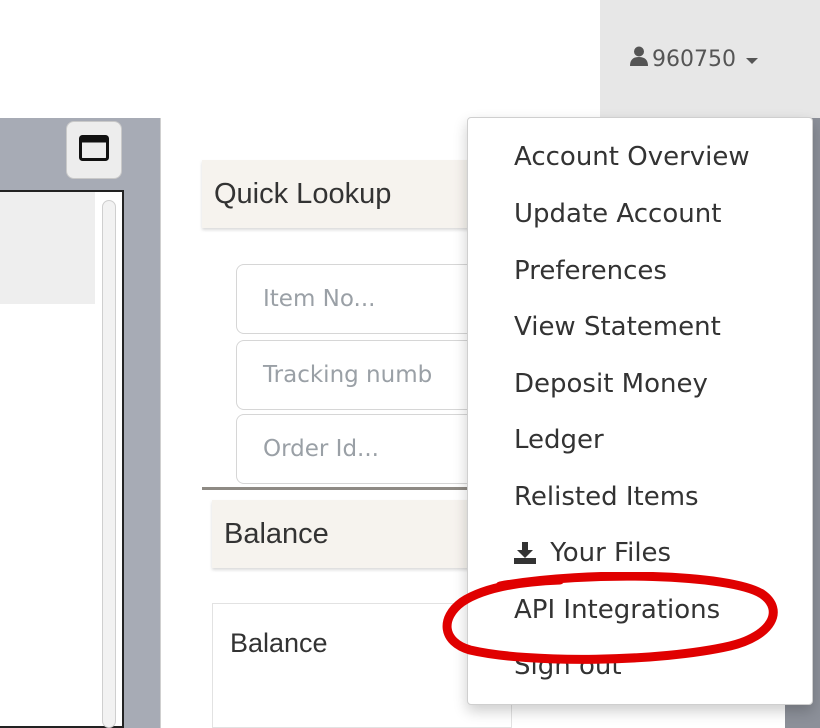 This screenshot has height=728, width=820. What do you see at coordinates (641, 59) in the screenshot?
I see `user-icon` at bounding box center [641, 59].